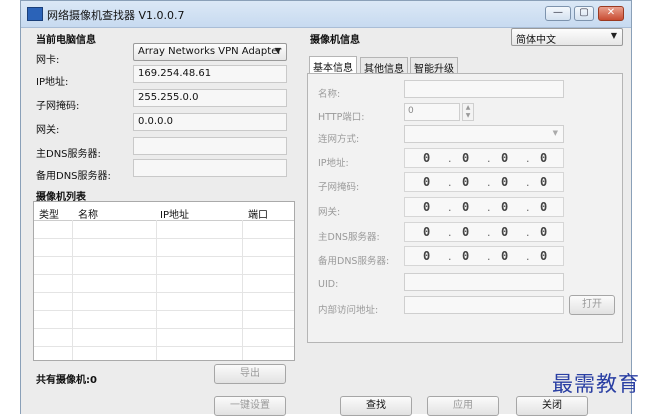 Image resolution: width=671 pixels, height=416 pixels. Describe the element at coordinates (339, 187) in the screenshot. I see `cam-mask-label: 子网掩码:` at that location.